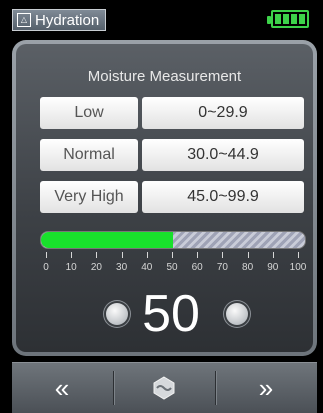 This screenshot has height=413, width=323. I want to click on moisture-level-fill, so click(107, 240).